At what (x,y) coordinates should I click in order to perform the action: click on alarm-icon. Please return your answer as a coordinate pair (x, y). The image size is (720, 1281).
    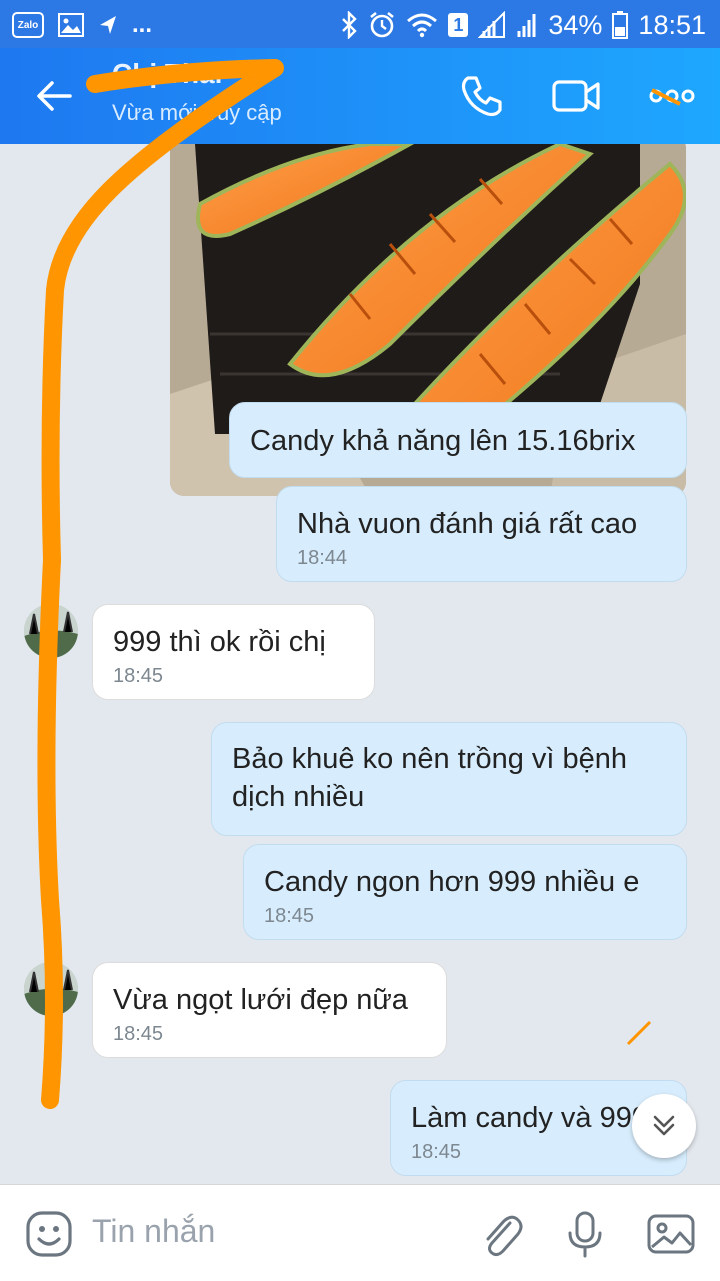
    Looking at the image, I should click on (382, 24).